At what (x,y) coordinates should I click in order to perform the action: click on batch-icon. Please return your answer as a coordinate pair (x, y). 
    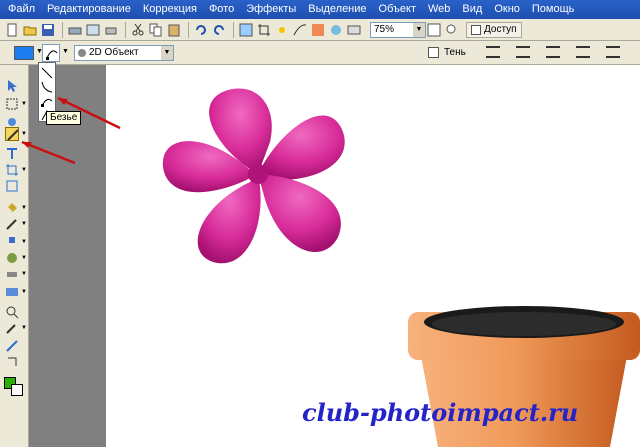
    Looking at the image, I should click on (354, 30).